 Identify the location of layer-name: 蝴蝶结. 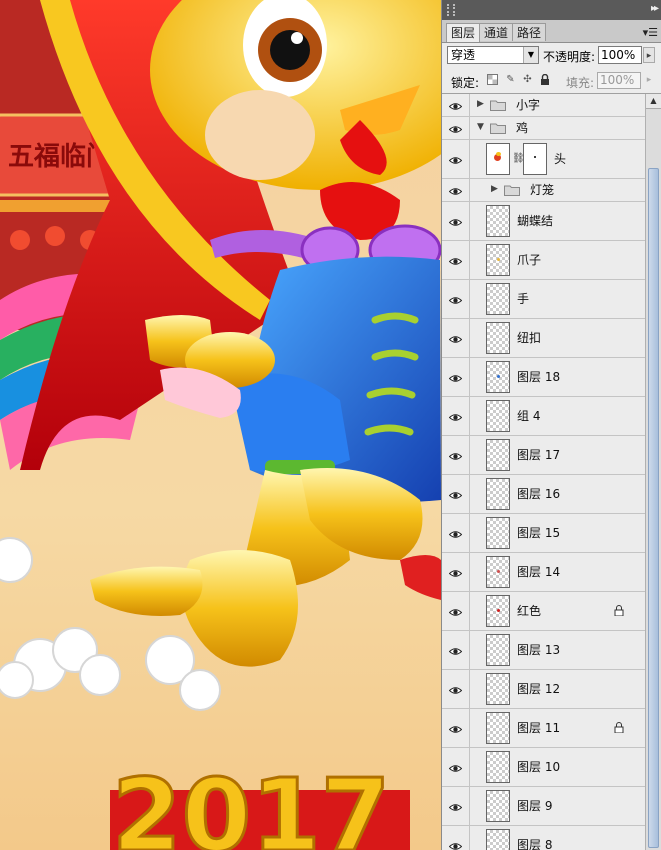
(535, 221).